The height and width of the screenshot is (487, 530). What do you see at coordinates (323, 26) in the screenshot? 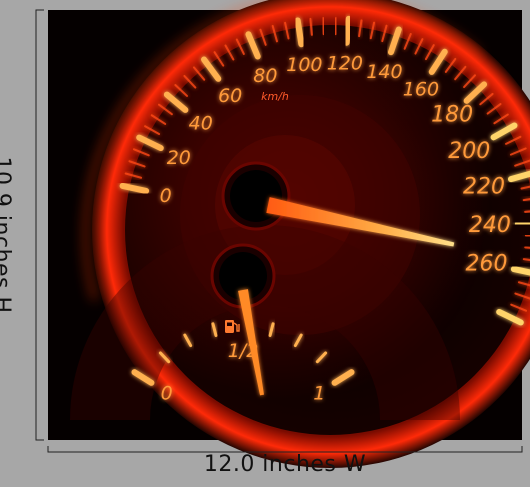
I see `speed-minor-tick` at bounding box center [323, 26].